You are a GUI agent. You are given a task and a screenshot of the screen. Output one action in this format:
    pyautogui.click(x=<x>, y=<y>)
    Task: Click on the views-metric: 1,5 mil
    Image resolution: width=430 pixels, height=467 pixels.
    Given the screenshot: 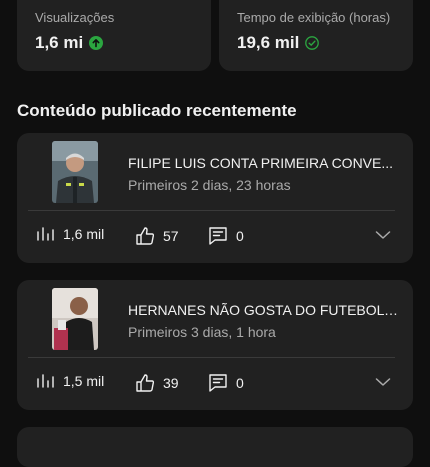 What is the action you would take?
    pyautogui.click(x=70, y=381)
    